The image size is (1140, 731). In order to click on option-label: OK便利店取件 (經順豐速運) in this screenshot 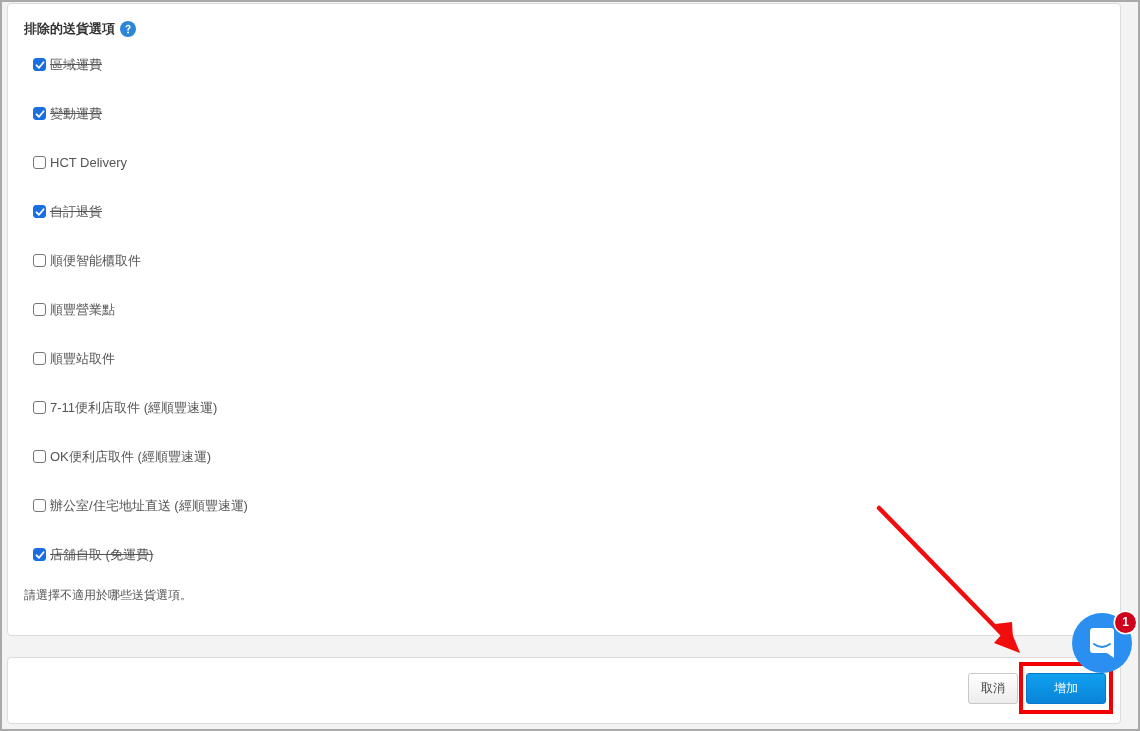, I will do `click(131, 456)`.